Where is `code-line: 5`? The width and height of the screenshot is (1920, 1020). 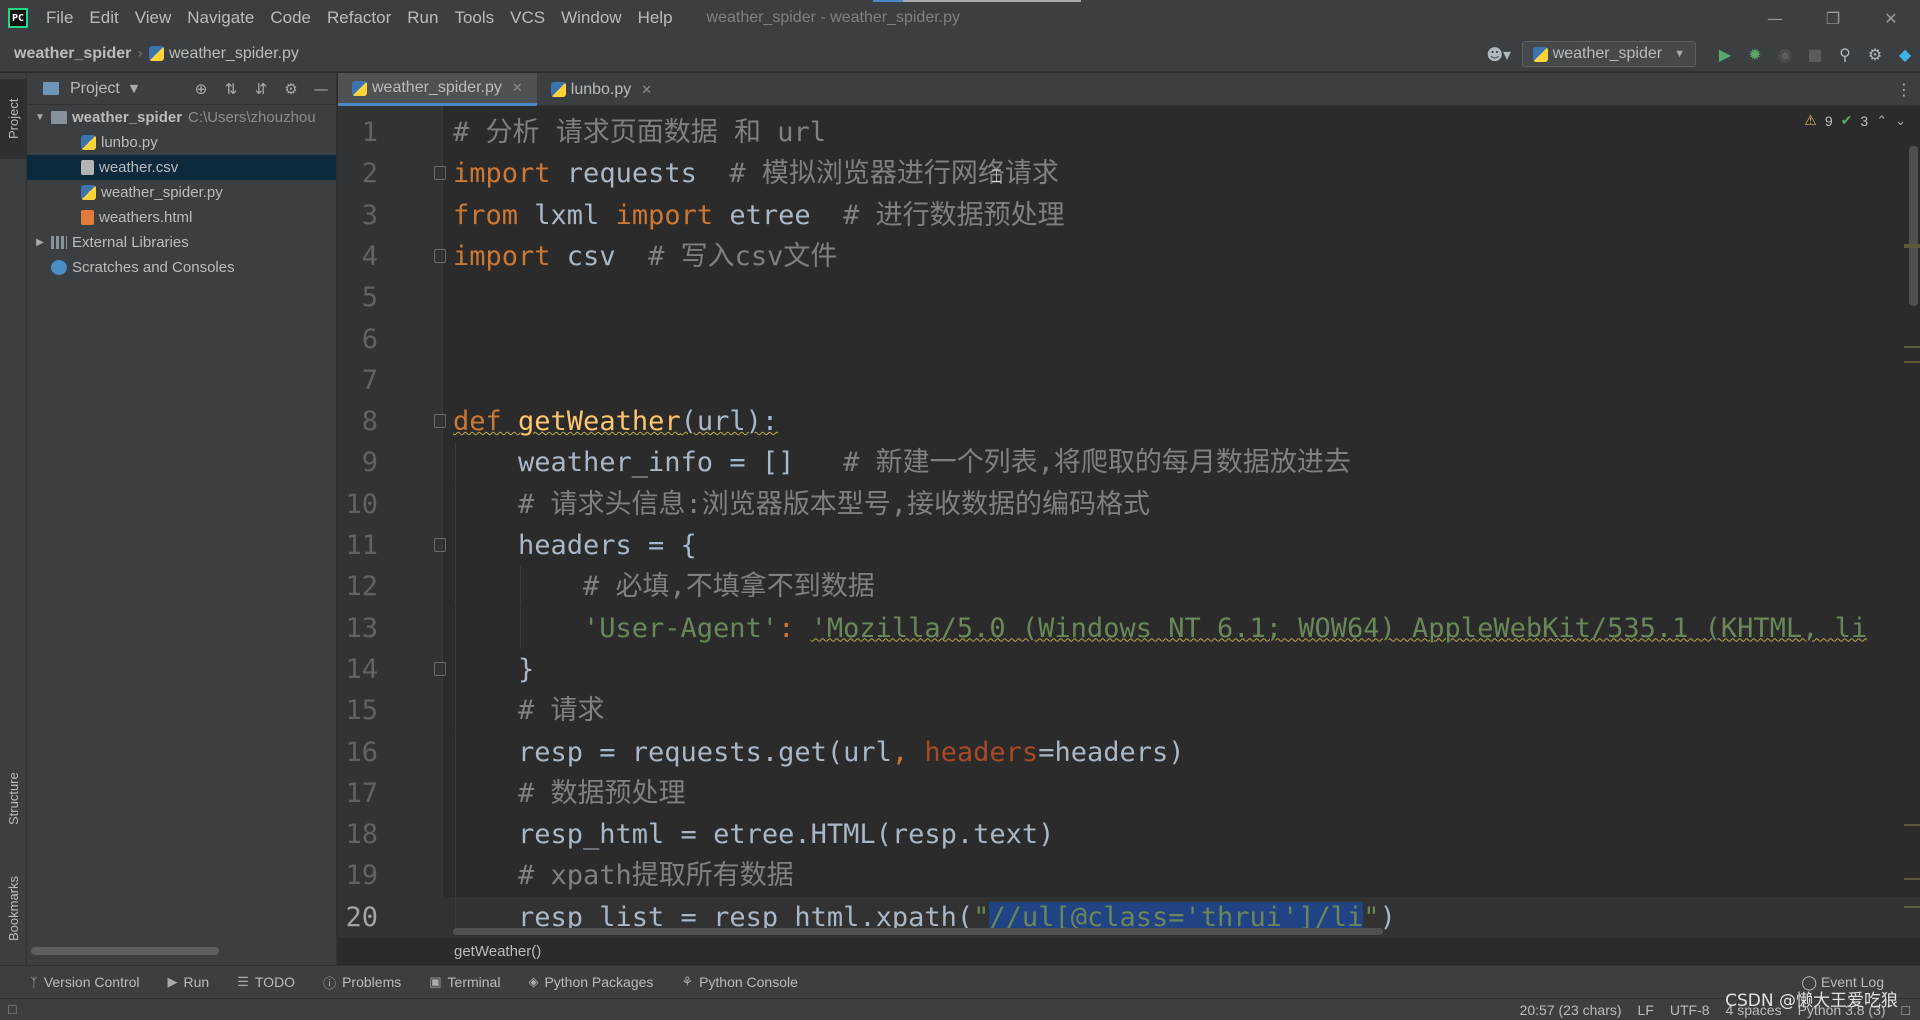
code-line: 5 is located at coordinates (1129, 297).